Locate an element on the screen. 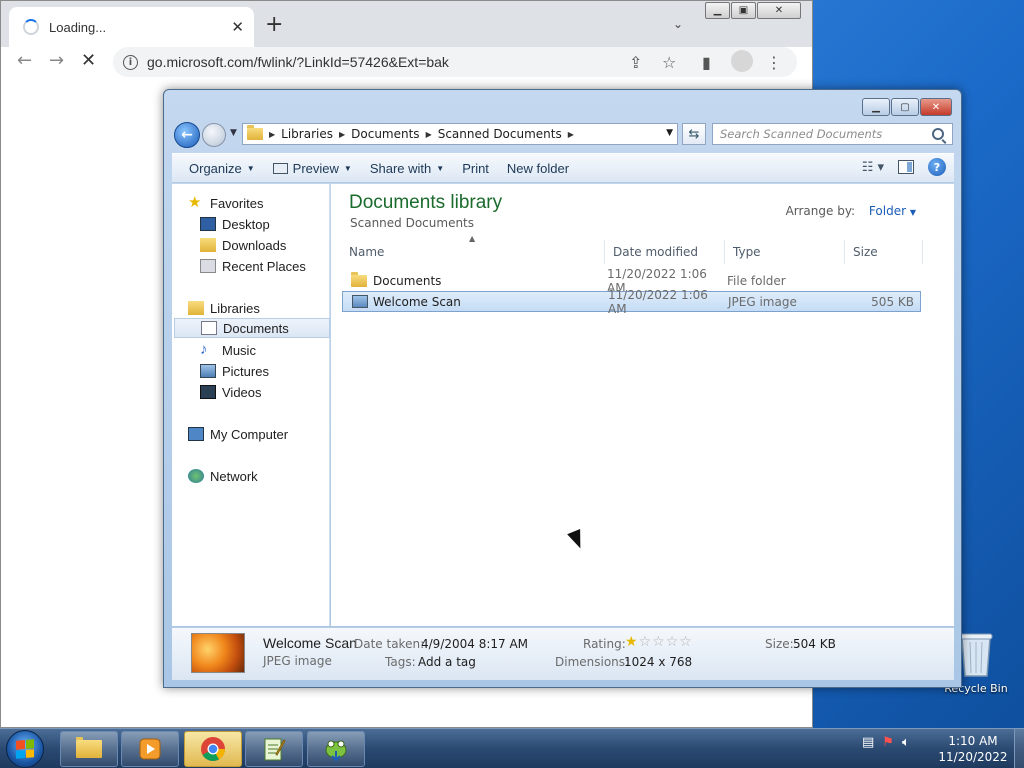 This screenshot has height=768, width=1024. explorer-minimize-button: ▁ is located at coordinates (876, 107).